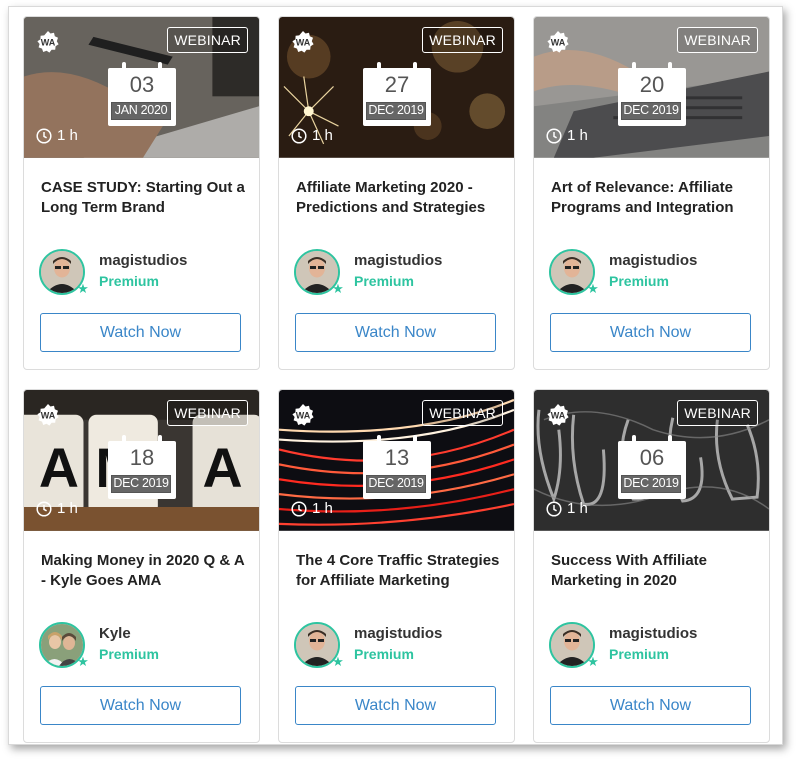 The width and height of the screenshot is (800, 761). I want to click on webinar-thumbnail: WA WEBINAR 20 DEC 2019 1 h, so click(651, 88).